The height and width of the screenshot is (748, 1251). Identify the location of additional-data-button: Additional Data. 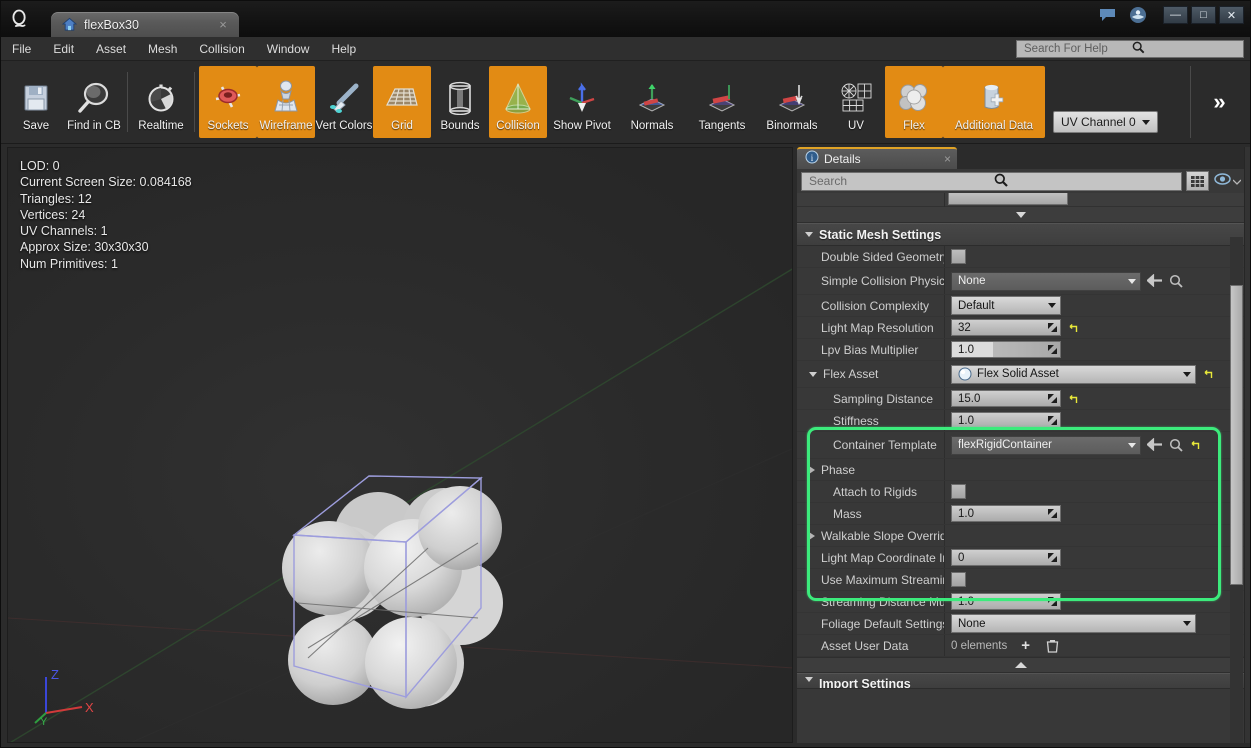
(994, 102).